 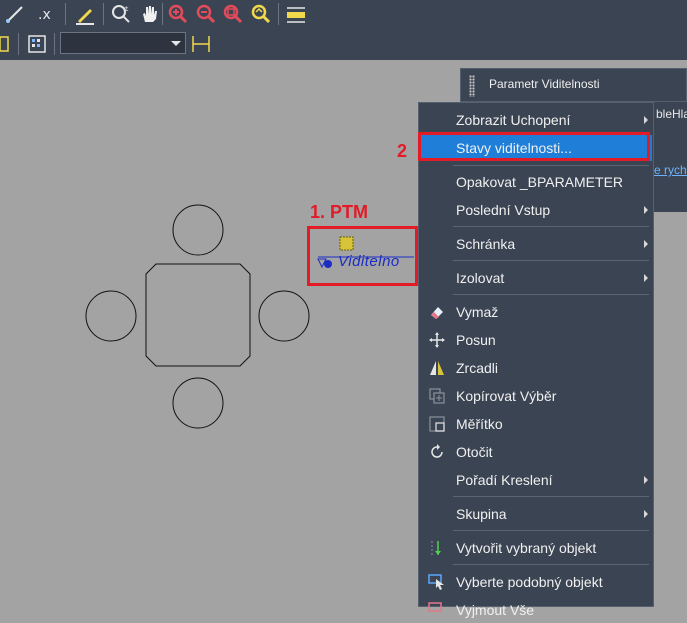 What do you see at coordinates (206, 14) in the screenshot?
I see `zoom-out-icon` at bounding box center [206, 14].